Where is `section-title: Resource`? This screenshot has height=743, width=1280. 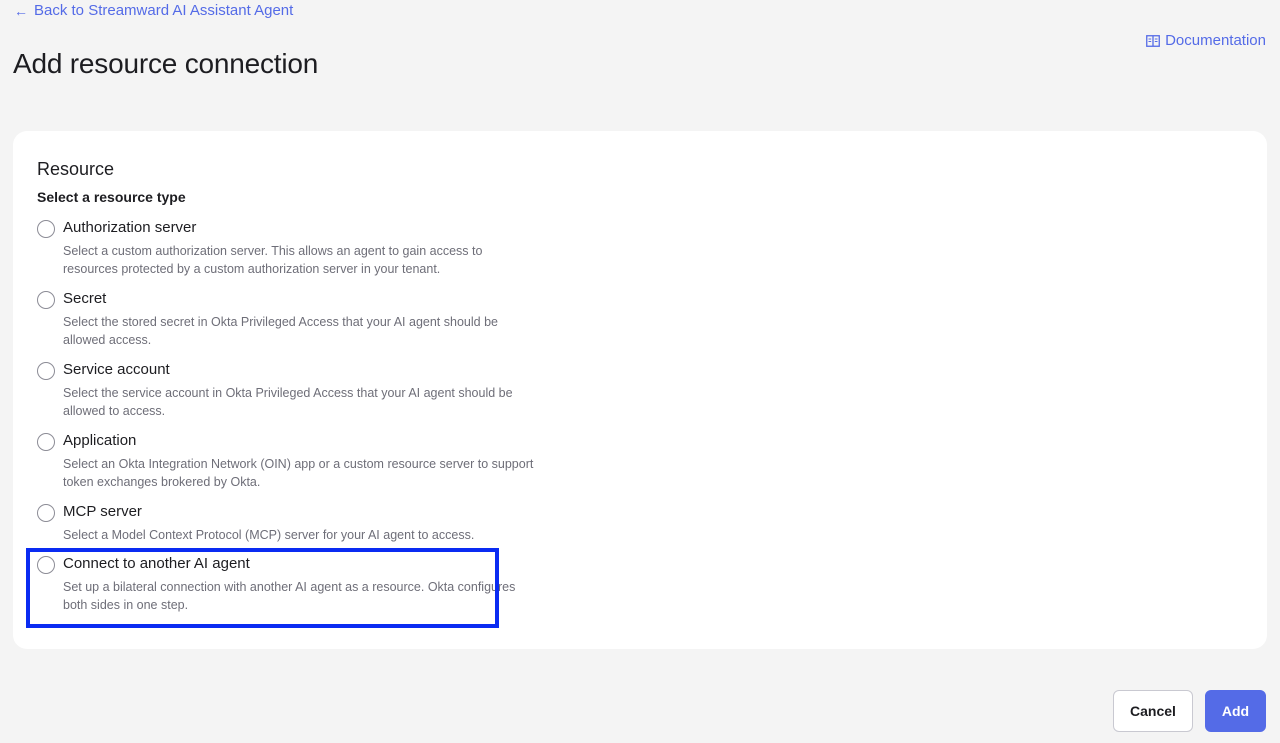
section-title: Resource is located at coordinates (76, 169).